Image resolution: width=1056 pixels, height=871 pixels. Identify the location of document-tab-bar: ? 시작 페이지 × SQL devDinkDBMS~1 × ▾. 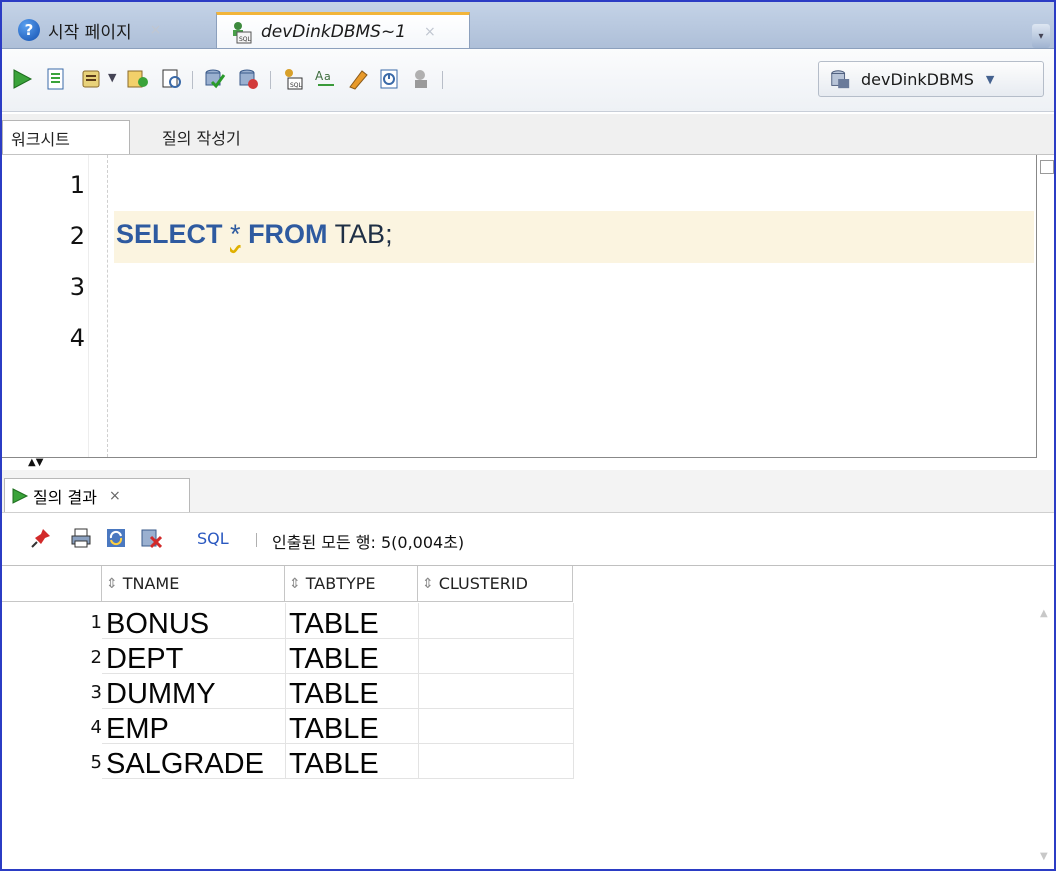
(528, 25).